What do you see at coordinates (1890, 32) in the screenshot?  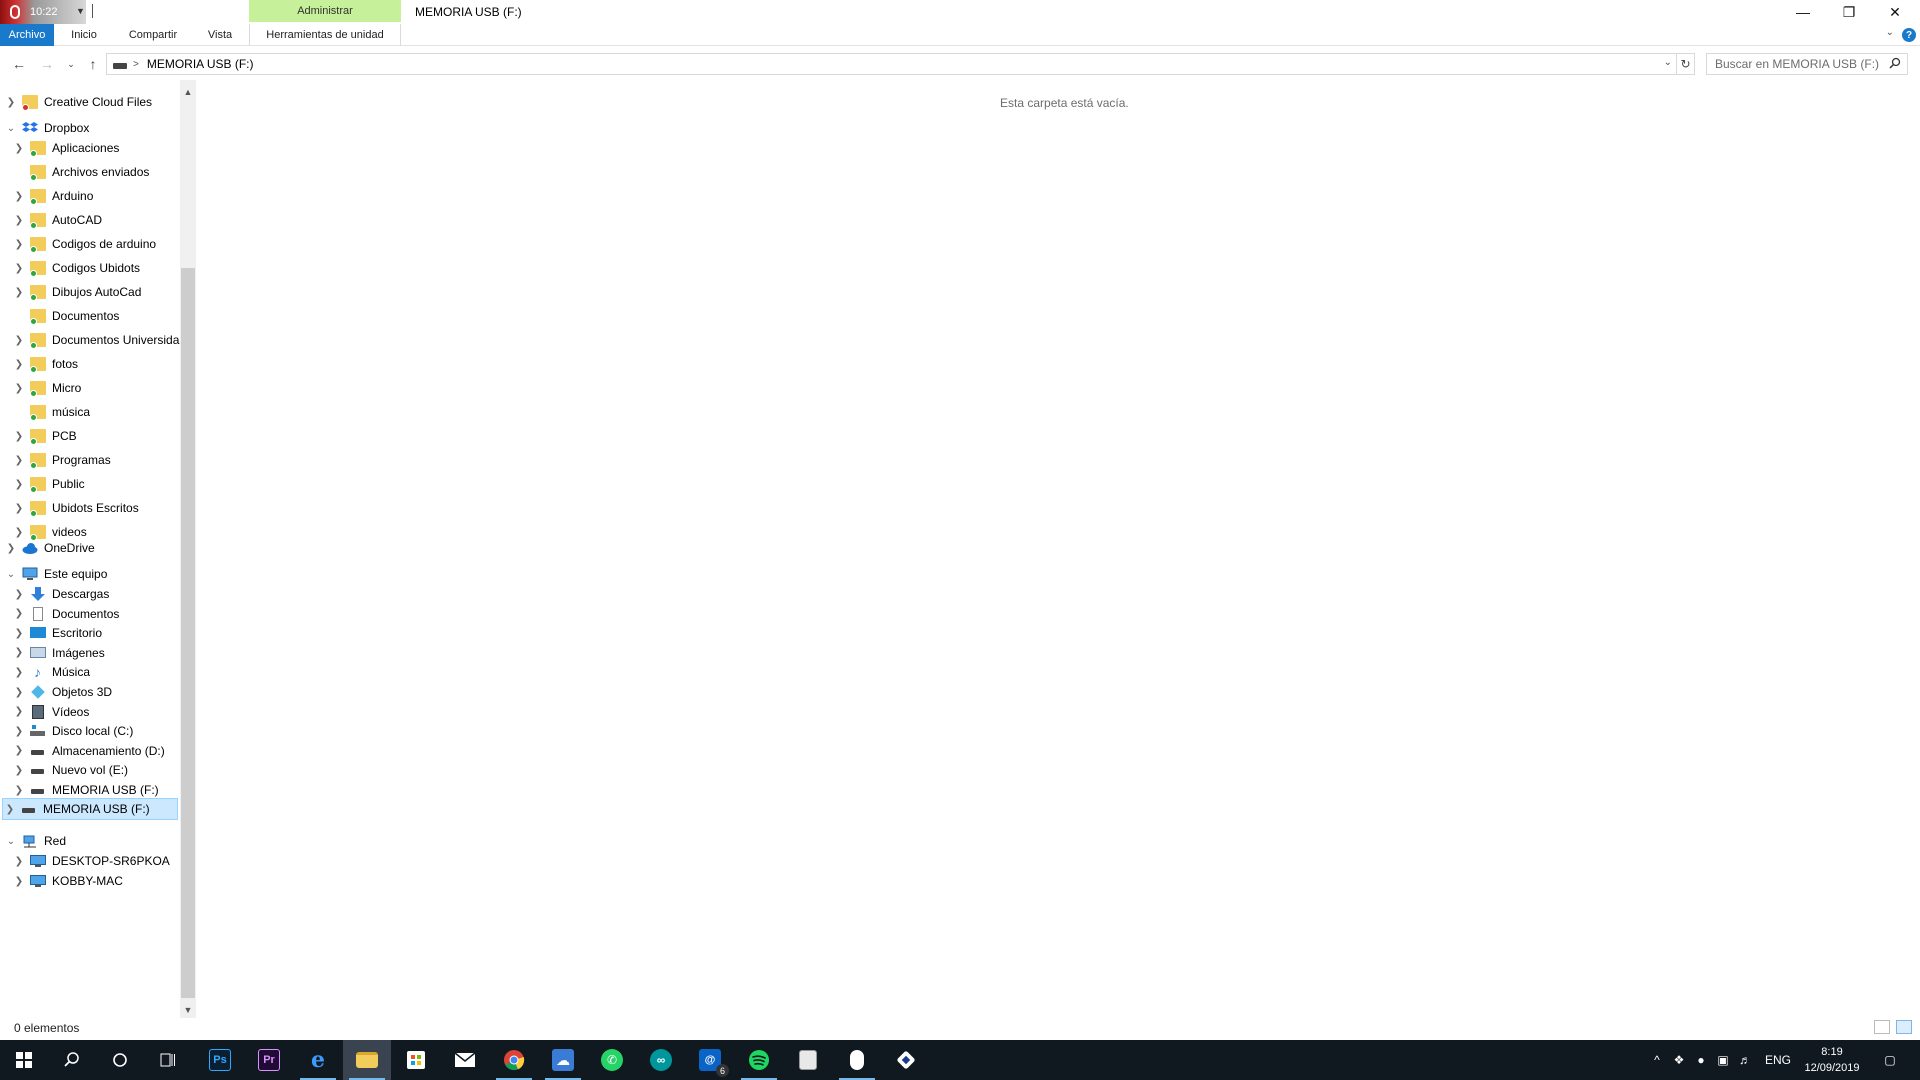 I see `ribbon-expand-icon: ⌄` at bounding box center [1890, 32].